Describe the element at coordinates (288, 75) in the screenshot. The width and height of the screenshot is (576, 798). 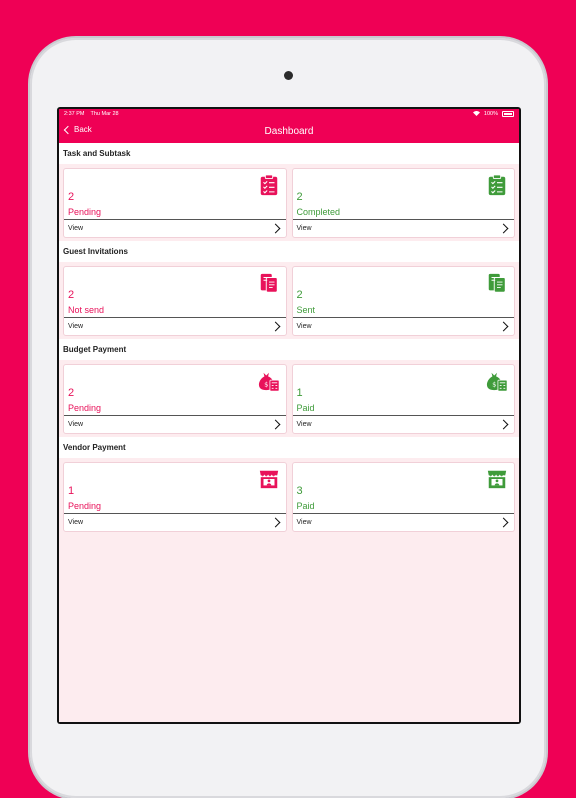
I see `front-camera` at that location.